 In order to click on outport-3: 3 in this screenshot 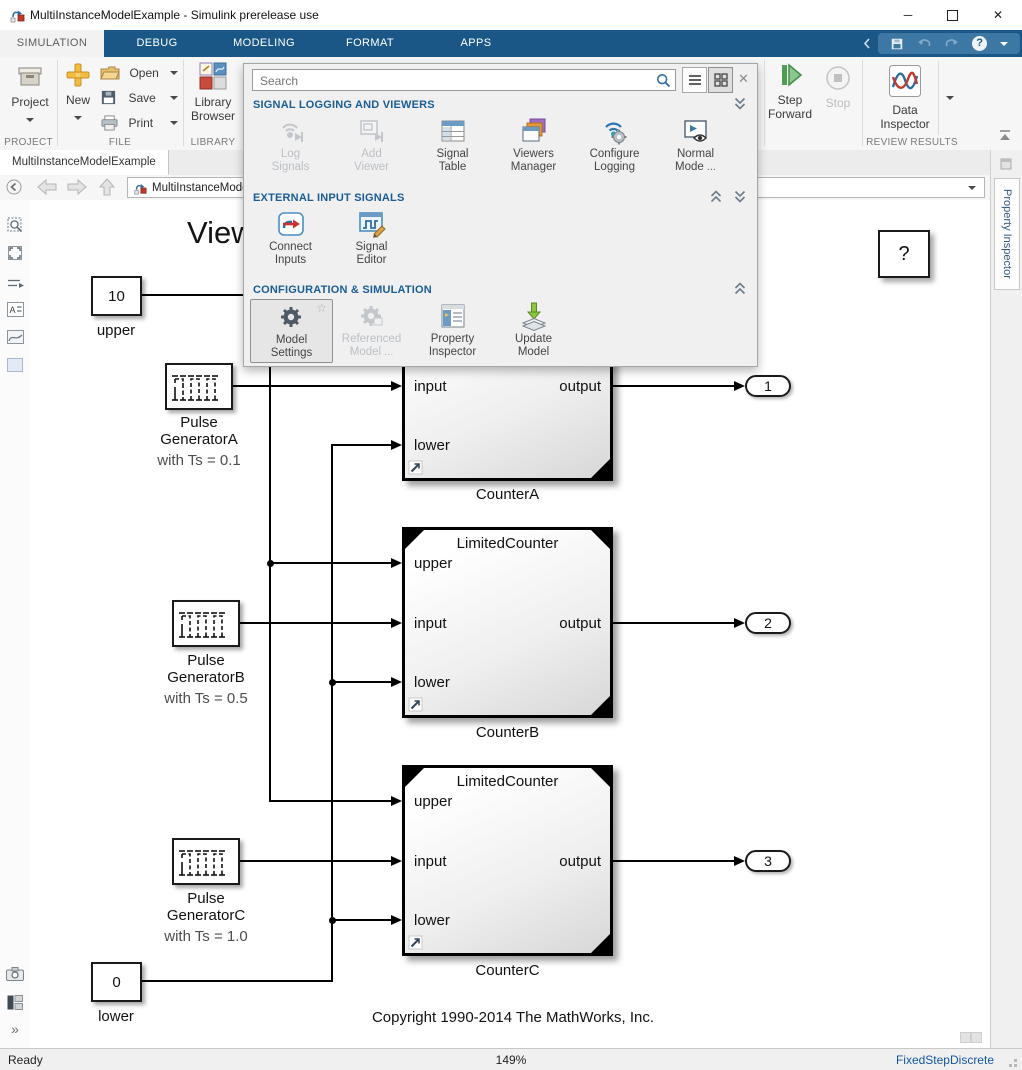, I will do `click(768, 861)`.